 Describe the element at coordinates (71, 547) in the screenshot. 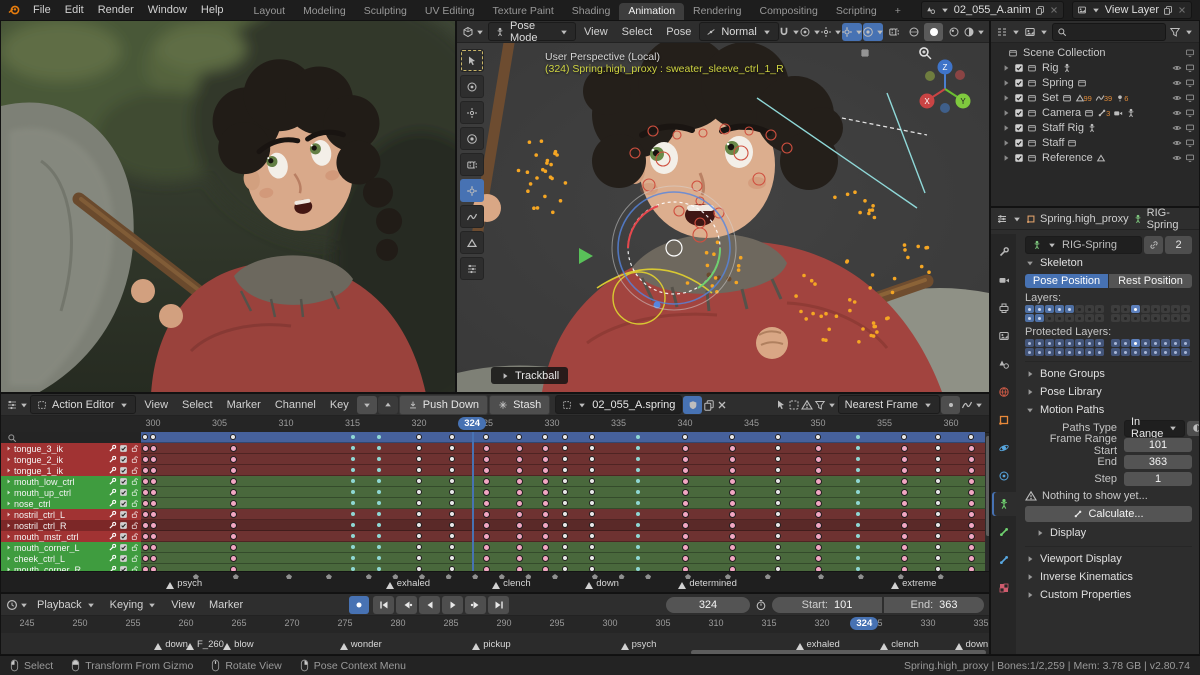

I see `channel-mouth_corner_L: mouth_corner_L` at that location.